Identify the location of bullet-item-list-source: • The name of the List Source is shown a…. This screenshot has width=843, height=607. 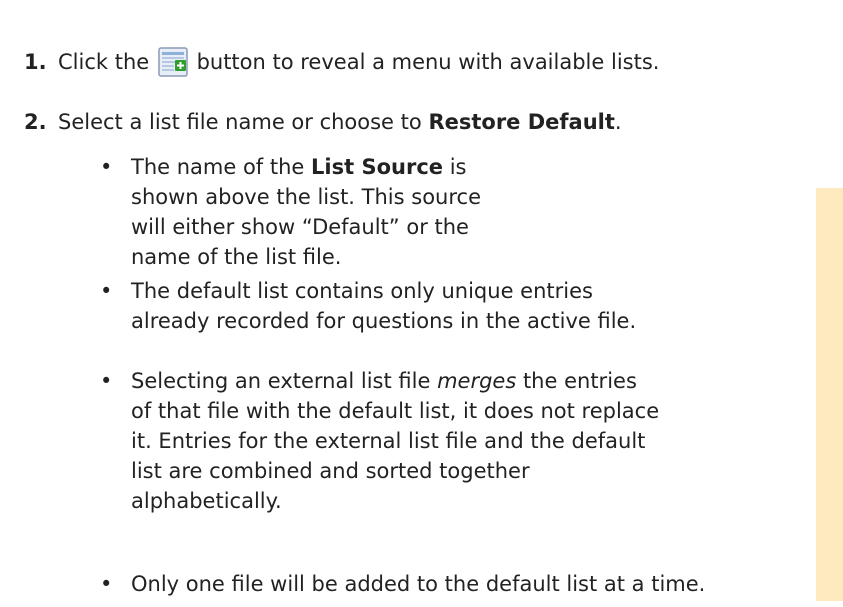
(310, 212).